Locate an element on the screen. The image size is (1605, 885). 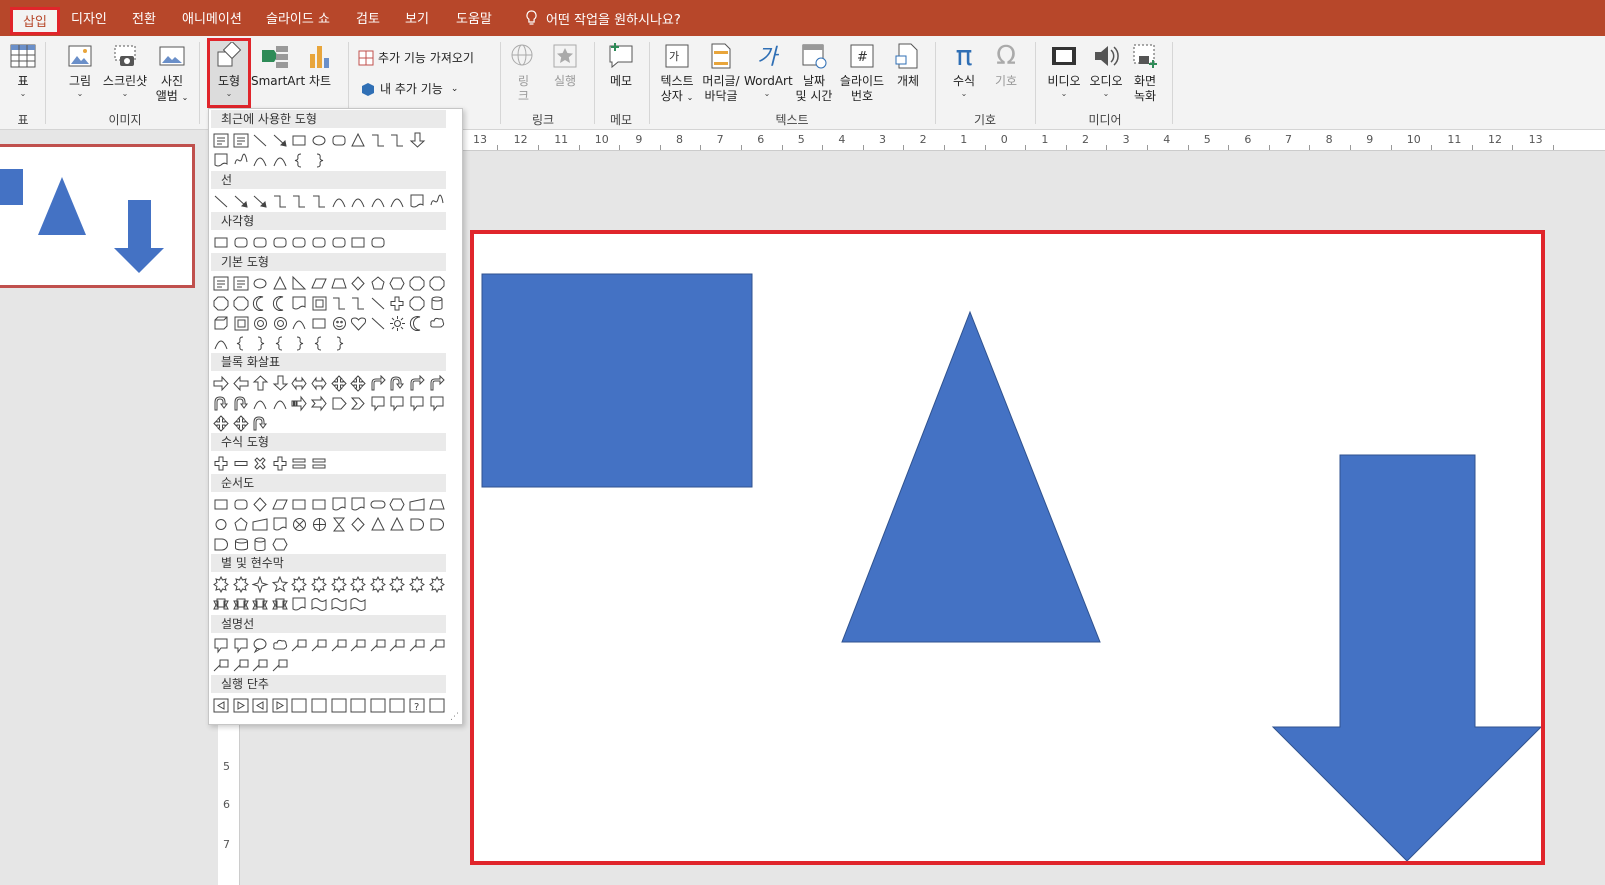
chev-shape-icon is located at coordinates (358, 403).